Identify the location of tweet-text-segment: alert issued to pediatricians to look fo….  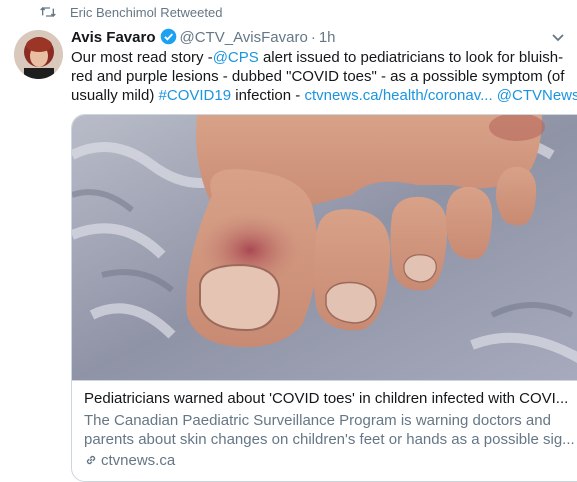
(411, 57).